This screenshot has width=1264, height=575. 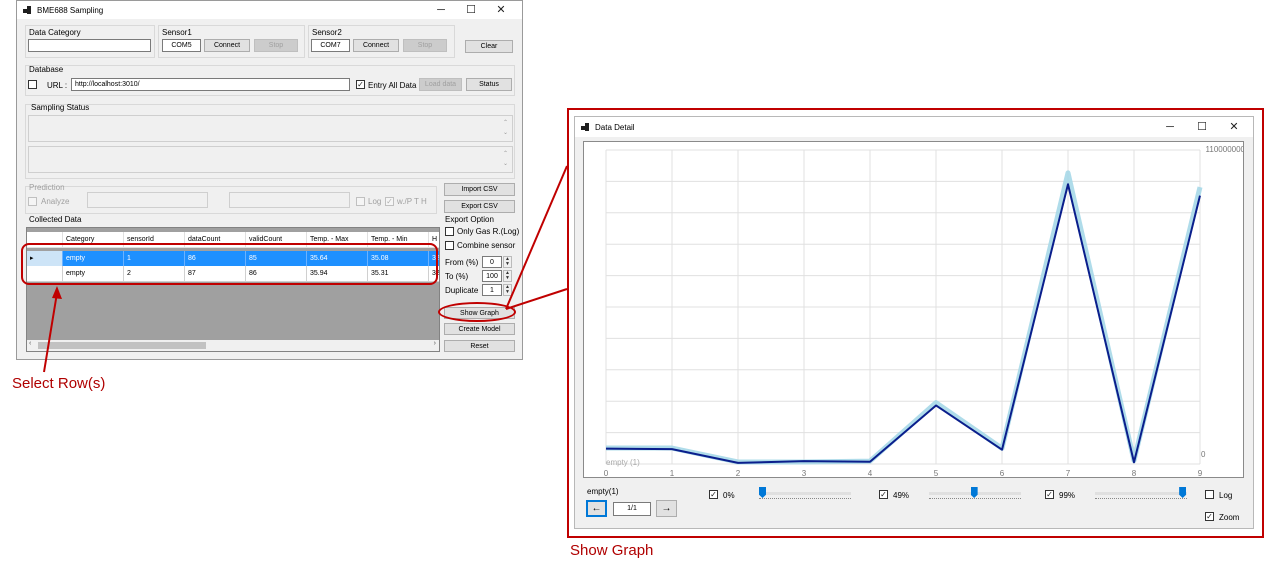 What do you see at coordinates (47, 187) in the screenshot?
I see `prediction-label: Prediction` at bounding box center [47, 187].